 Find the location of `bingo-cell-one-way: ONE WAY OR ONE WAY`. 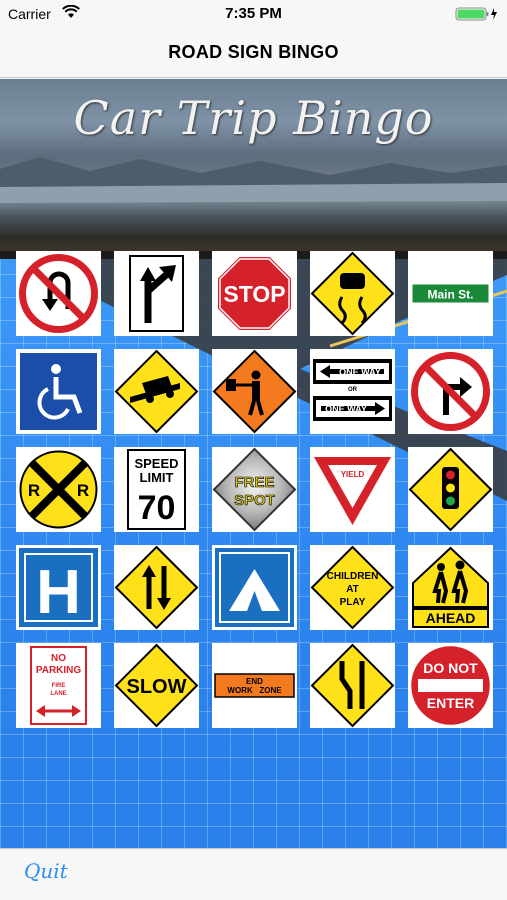

bingo-cell-one-way: ONE WAY OR ONE WAY is located at coordinates (352, 391).